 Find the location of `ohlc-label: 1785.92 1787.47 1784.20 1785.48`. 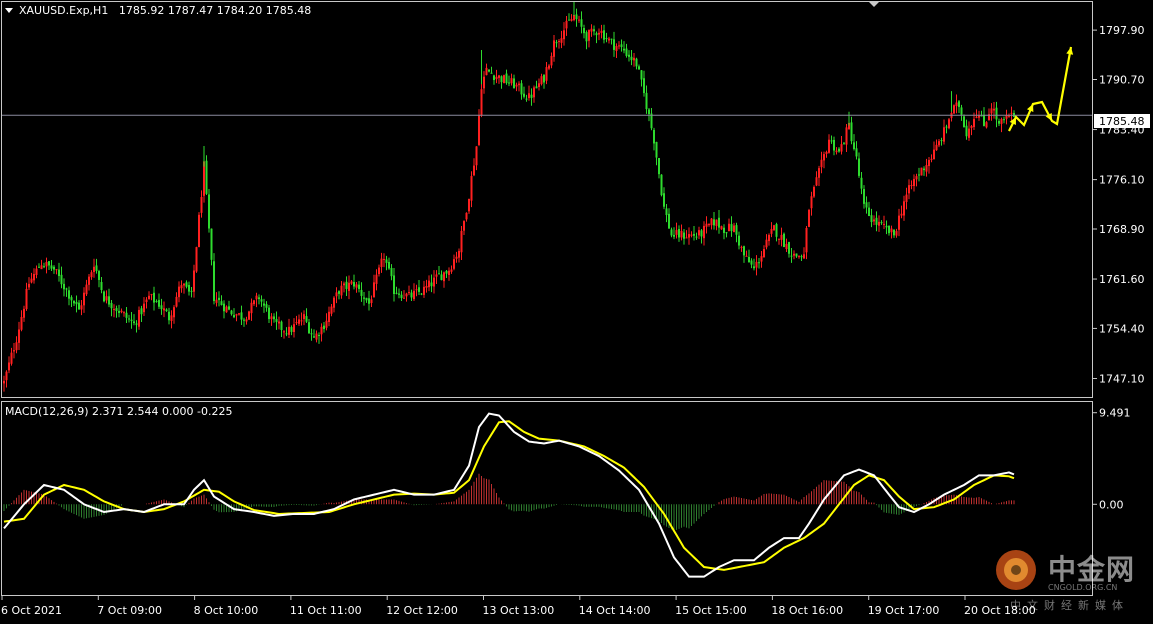

ohlc-label: 1785.92 1787.47 1784.20 1785.48 is located at coordinates (215, 10).